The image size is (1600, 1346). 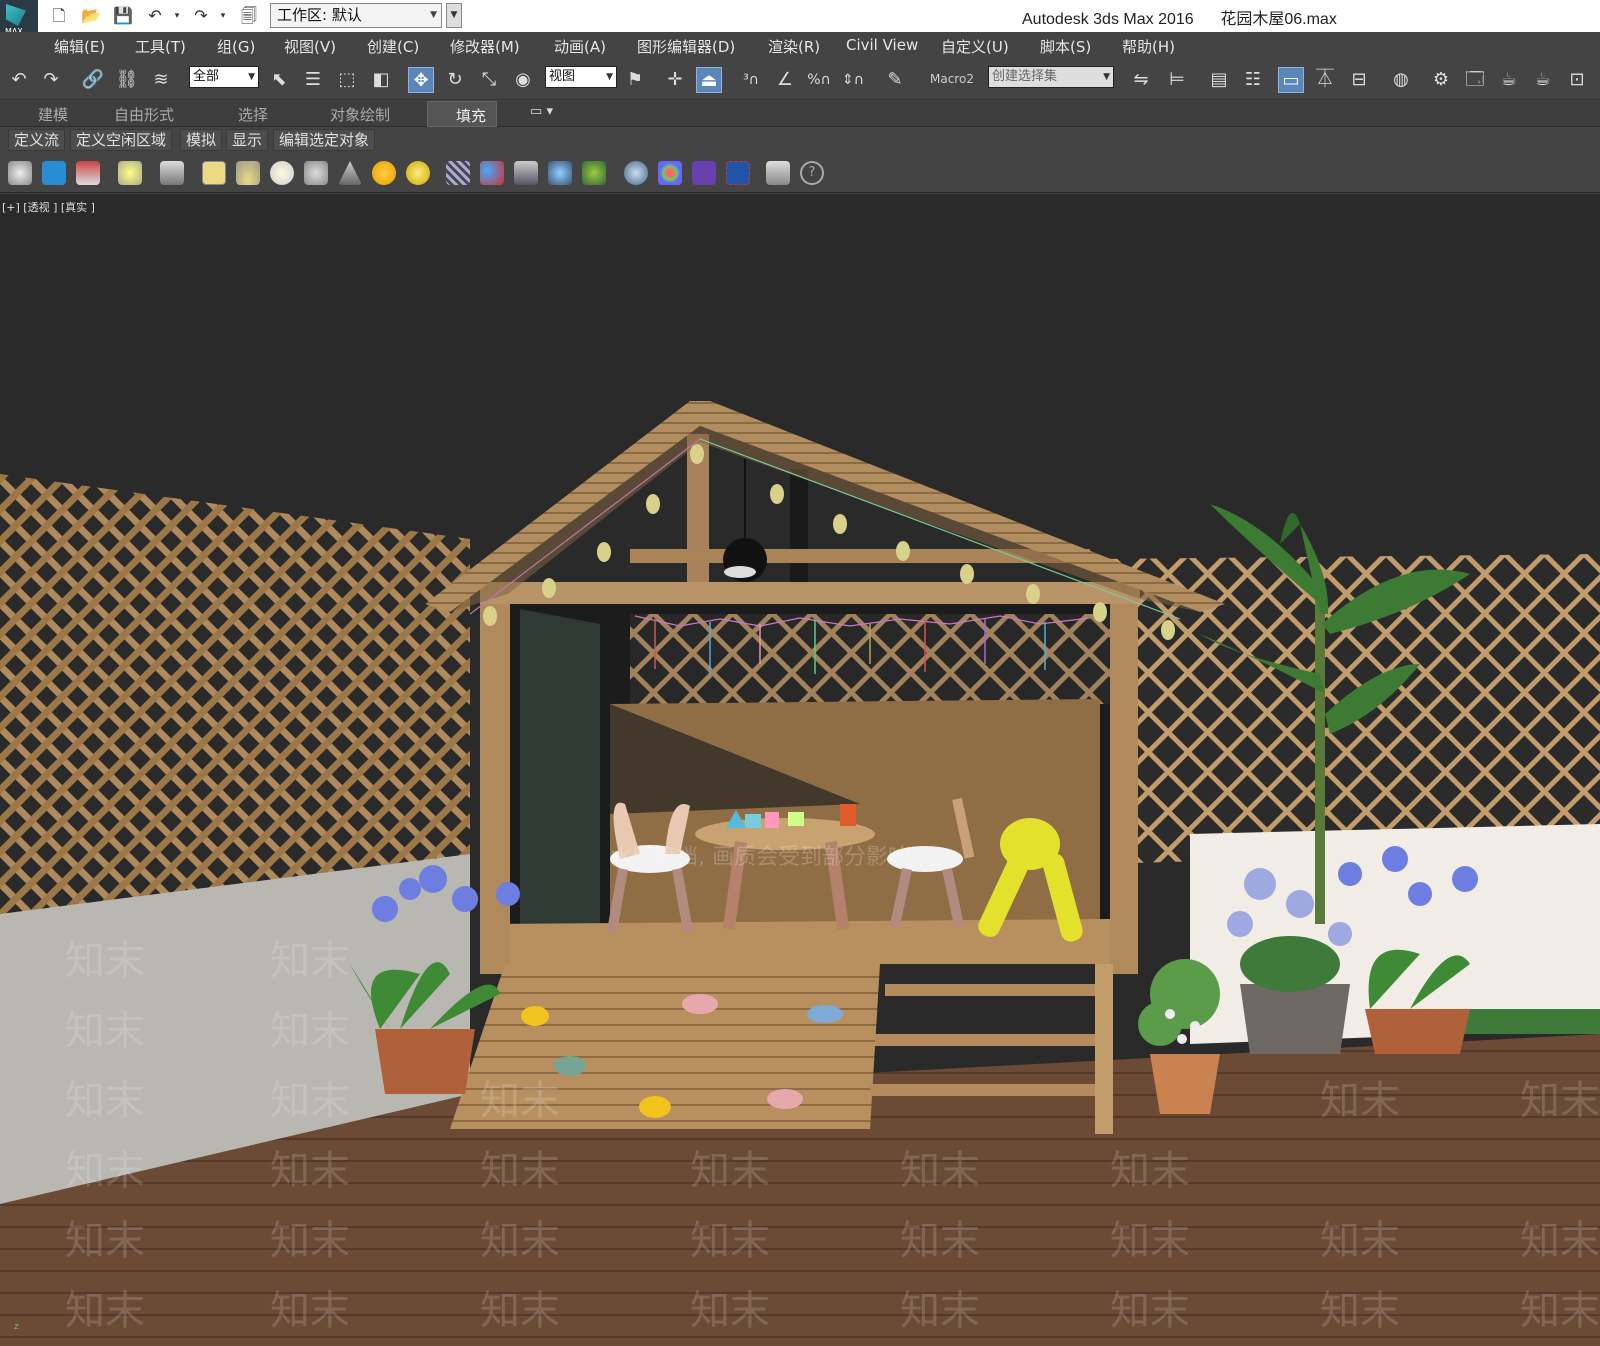 I want to click on omni-light-icon, so click(x=418, y=173).